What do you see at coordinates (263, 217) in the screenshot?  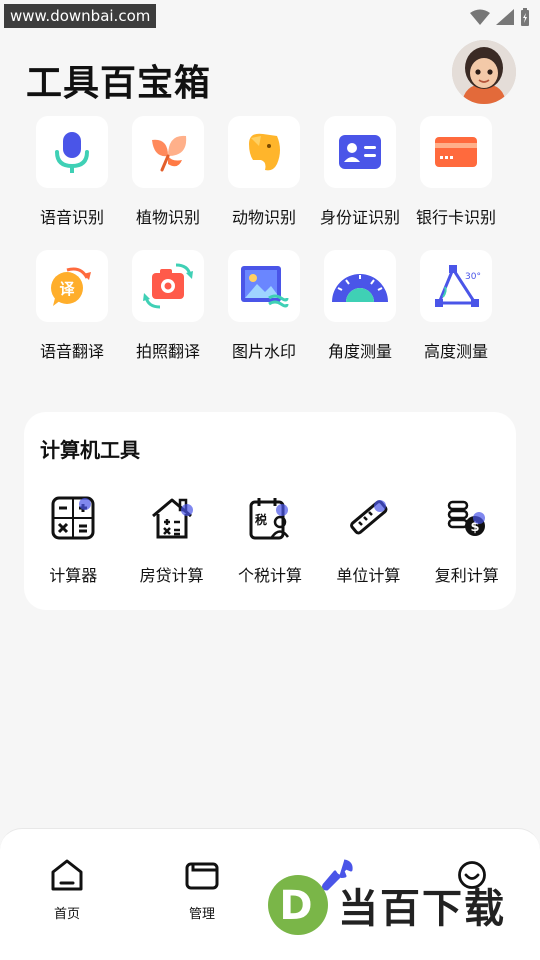 I see `tool-label: 动物识别` at bounding box center [263, 217].